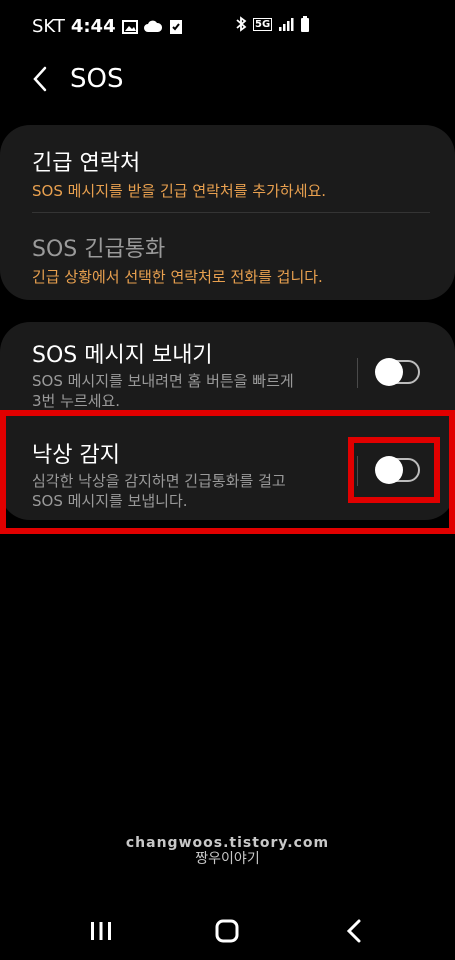  I want to click on toggle-divider, so click(357, 373).